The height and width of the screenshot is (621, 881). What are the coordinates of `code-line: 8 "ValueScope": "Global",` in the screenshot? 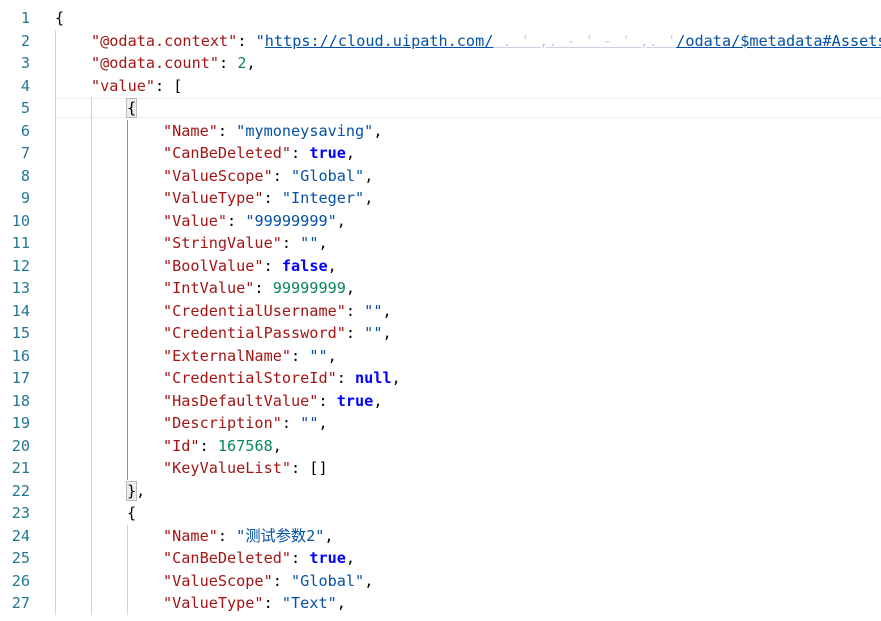 It's located at (440, 176).